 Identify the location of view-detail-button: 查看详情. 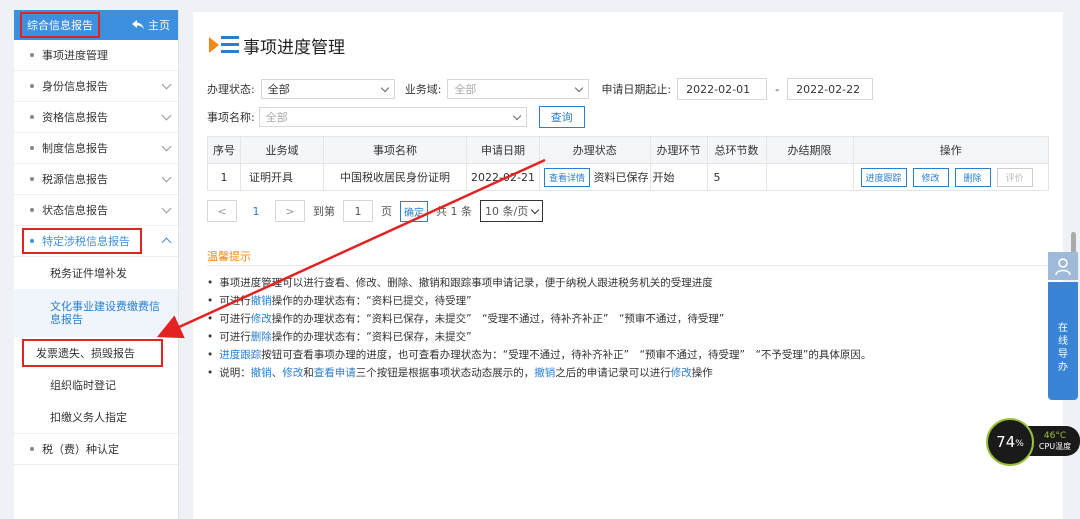
(567, 177).